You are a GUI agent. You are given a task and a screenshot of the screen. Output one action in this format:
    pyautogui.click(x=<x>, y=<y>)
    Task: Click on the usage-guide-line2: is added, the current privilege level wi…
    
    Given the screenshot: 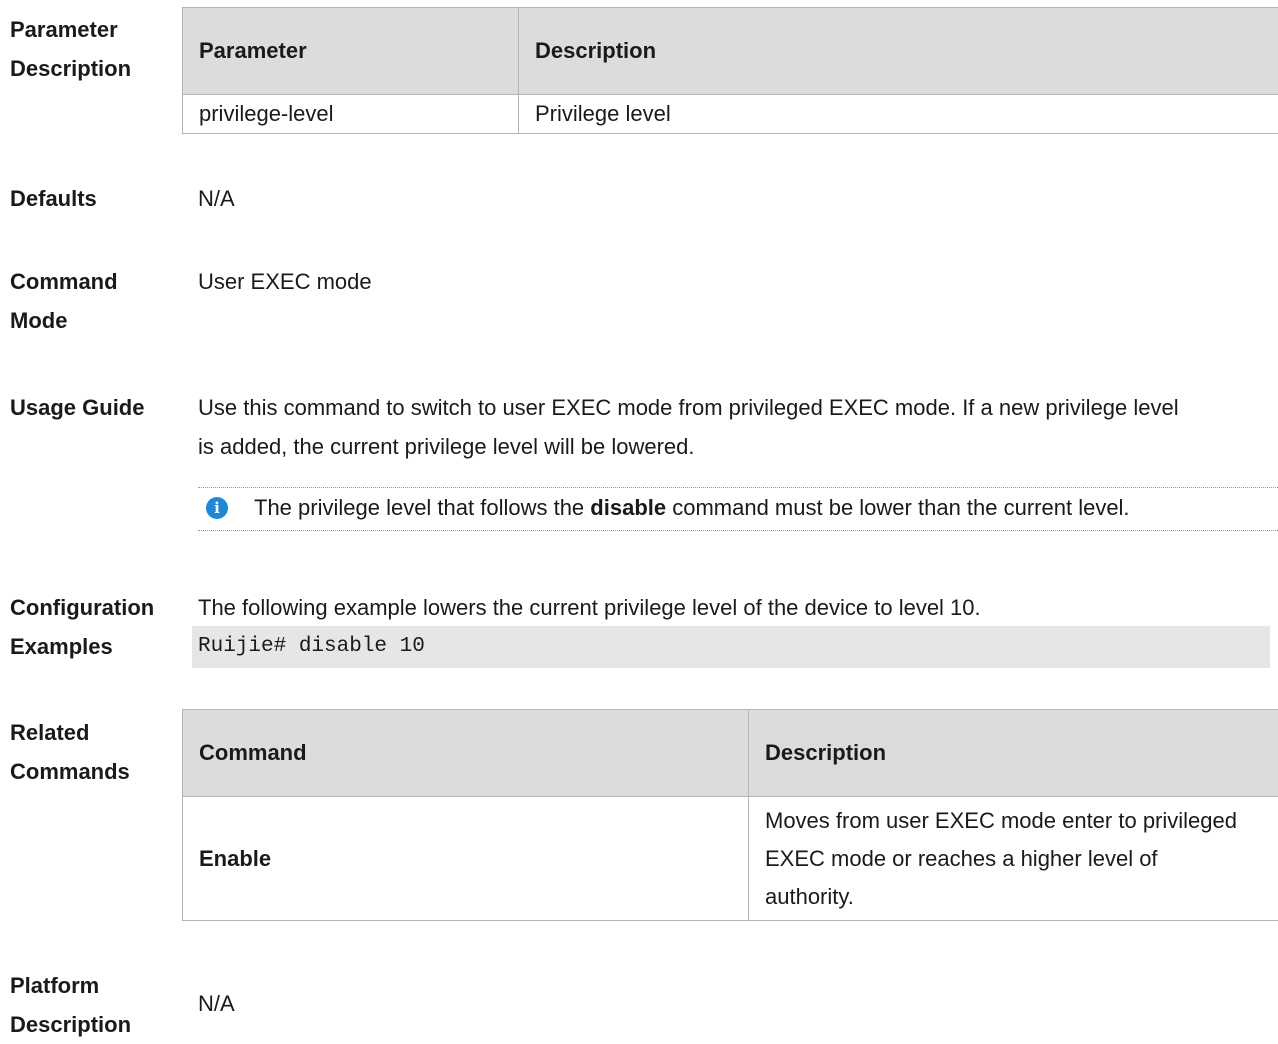 What is the action you would take?
    pyautogui.click(x=446, y=446)
    